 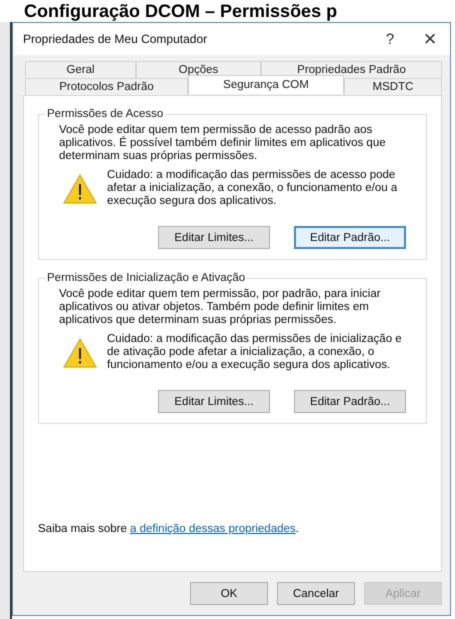 I want to click on tab: Propriedades Padrão, so click(x=351, y=69).